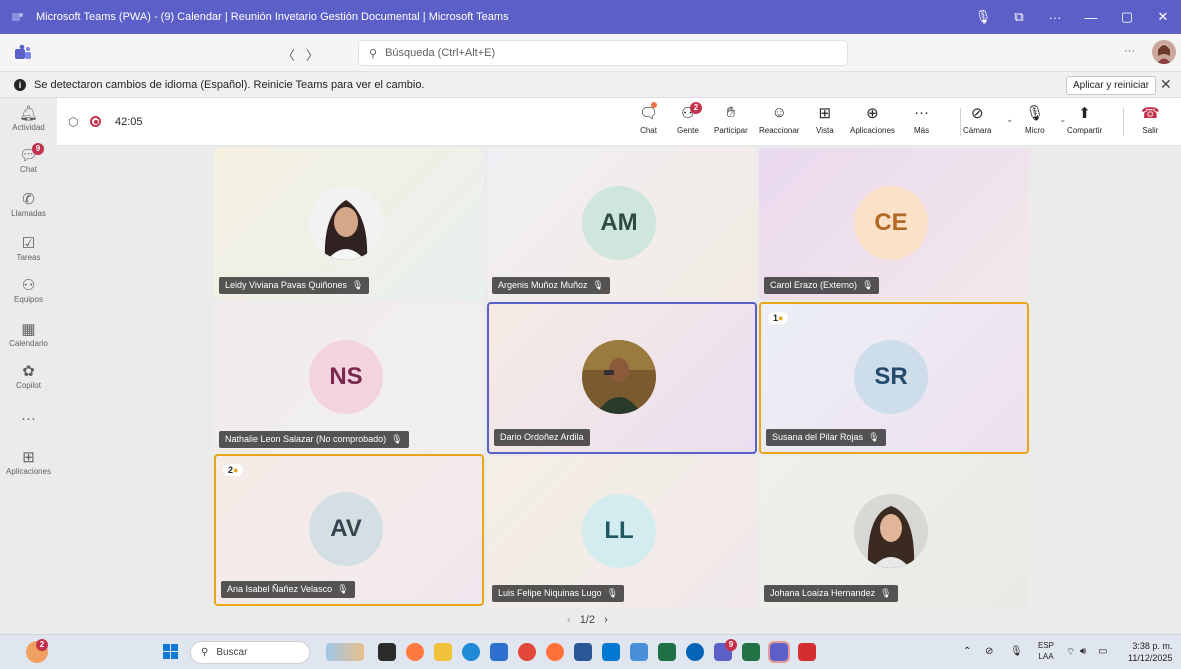 Image resolution: width=1181 pixels, height=669 pixels. I want to click on mail-icon, so click(611, 652).